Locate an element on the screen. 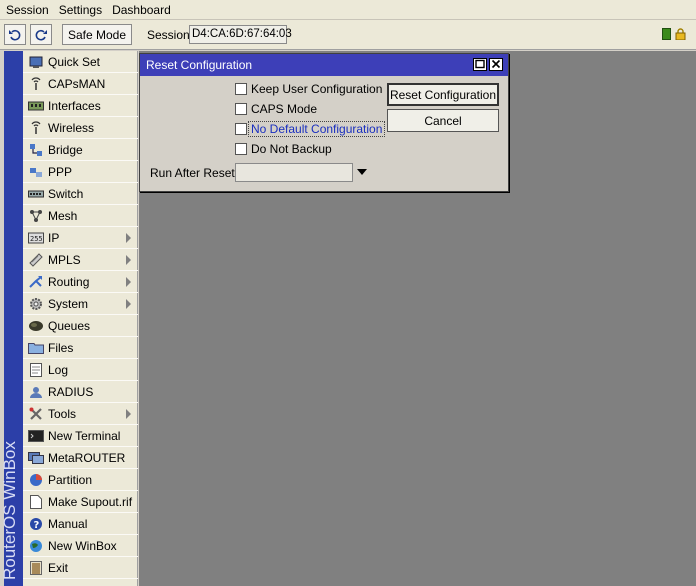 This screenshot has width=696, height=586. partition-icon is located at coordinates (36, 480).